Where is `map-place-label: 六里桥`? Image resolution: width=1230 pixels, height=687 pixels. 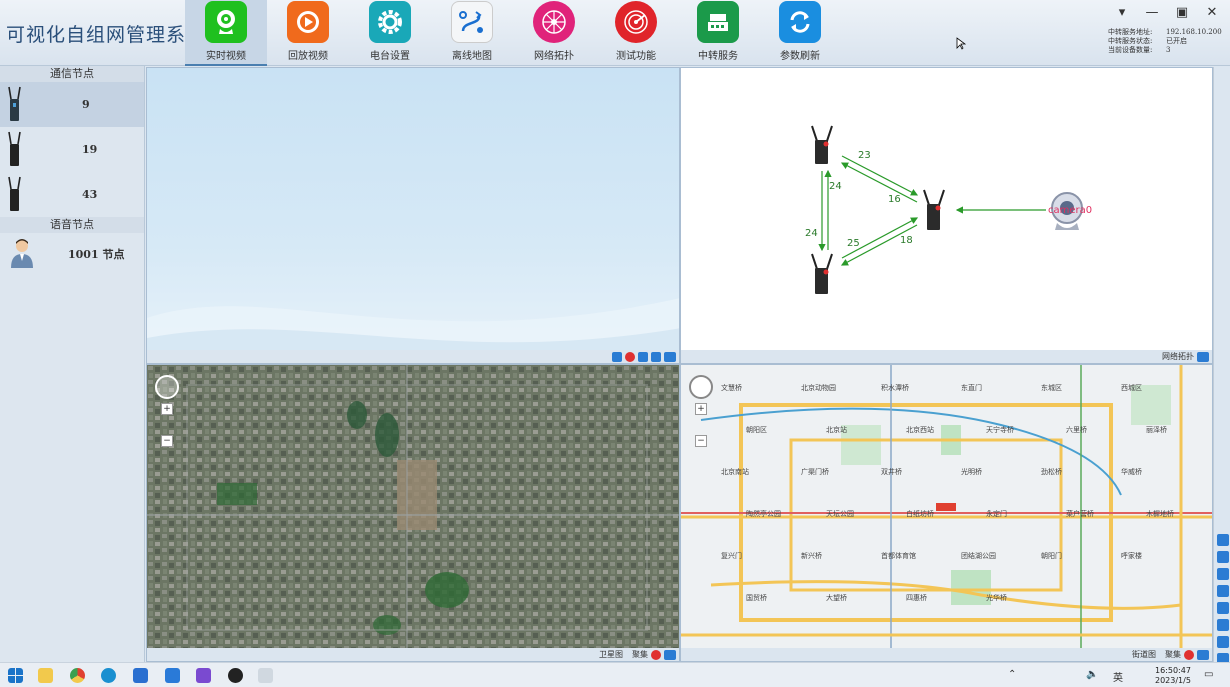
map-place-label: 六里桥 is located at coordinates (1076, 430).